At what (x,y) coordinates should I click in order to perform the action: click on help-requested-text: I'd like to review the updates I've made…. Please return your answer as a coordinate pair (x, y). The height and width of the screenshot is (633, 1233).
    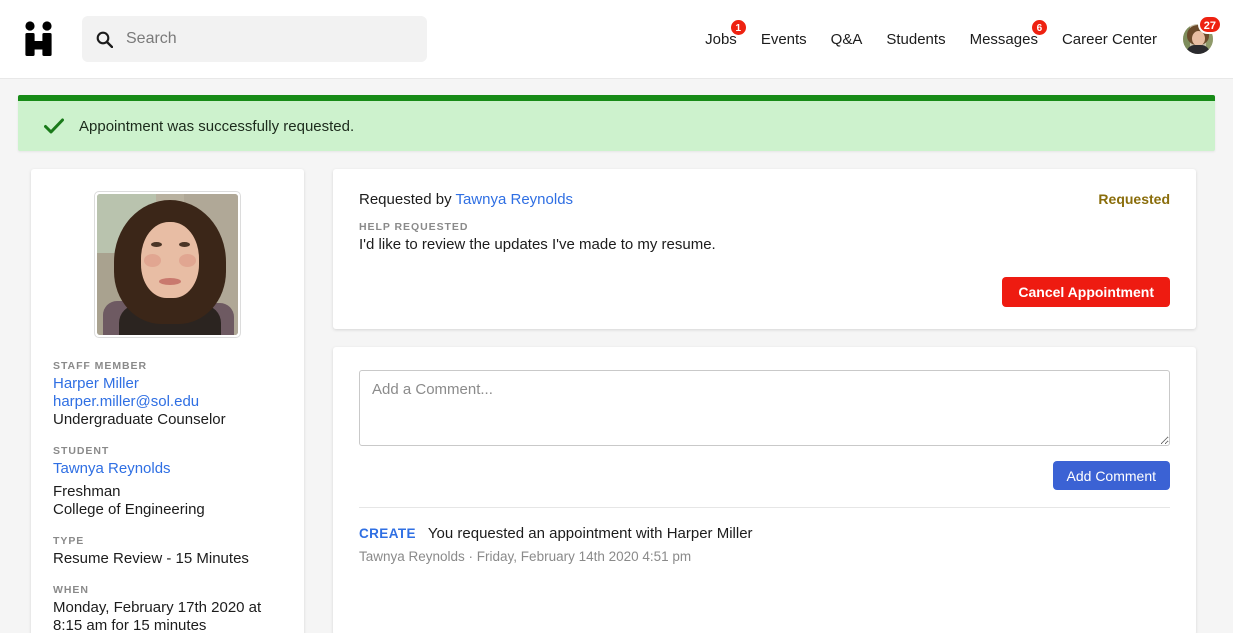
    Looking at the image, I should click on (537, 244).